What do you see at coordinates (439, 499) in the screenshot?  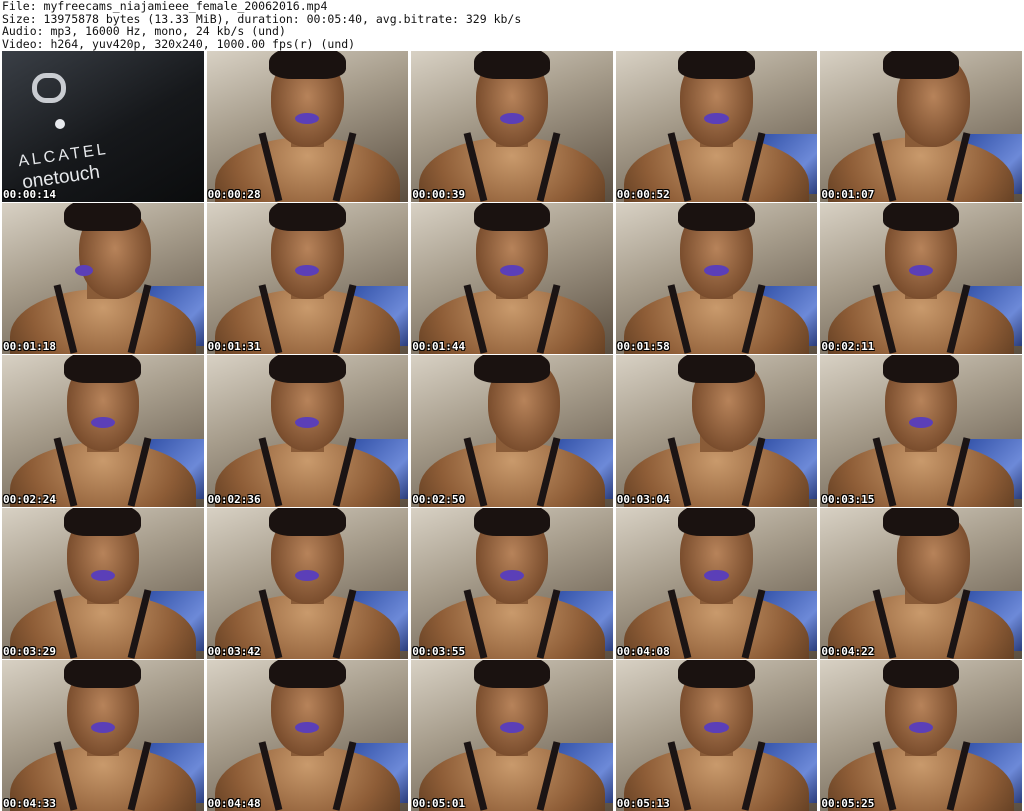 I see `timestamp: 00:02:50` at bounding box center [439, 499].